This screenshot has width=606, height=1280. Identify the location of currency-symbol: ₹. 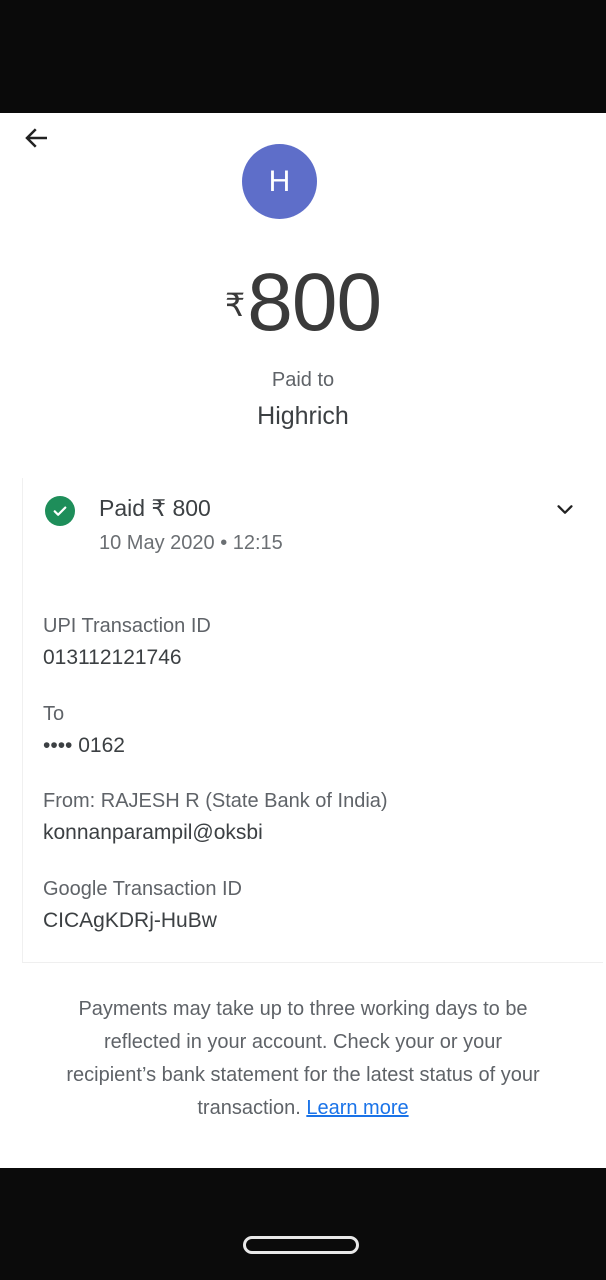
(235, 305).